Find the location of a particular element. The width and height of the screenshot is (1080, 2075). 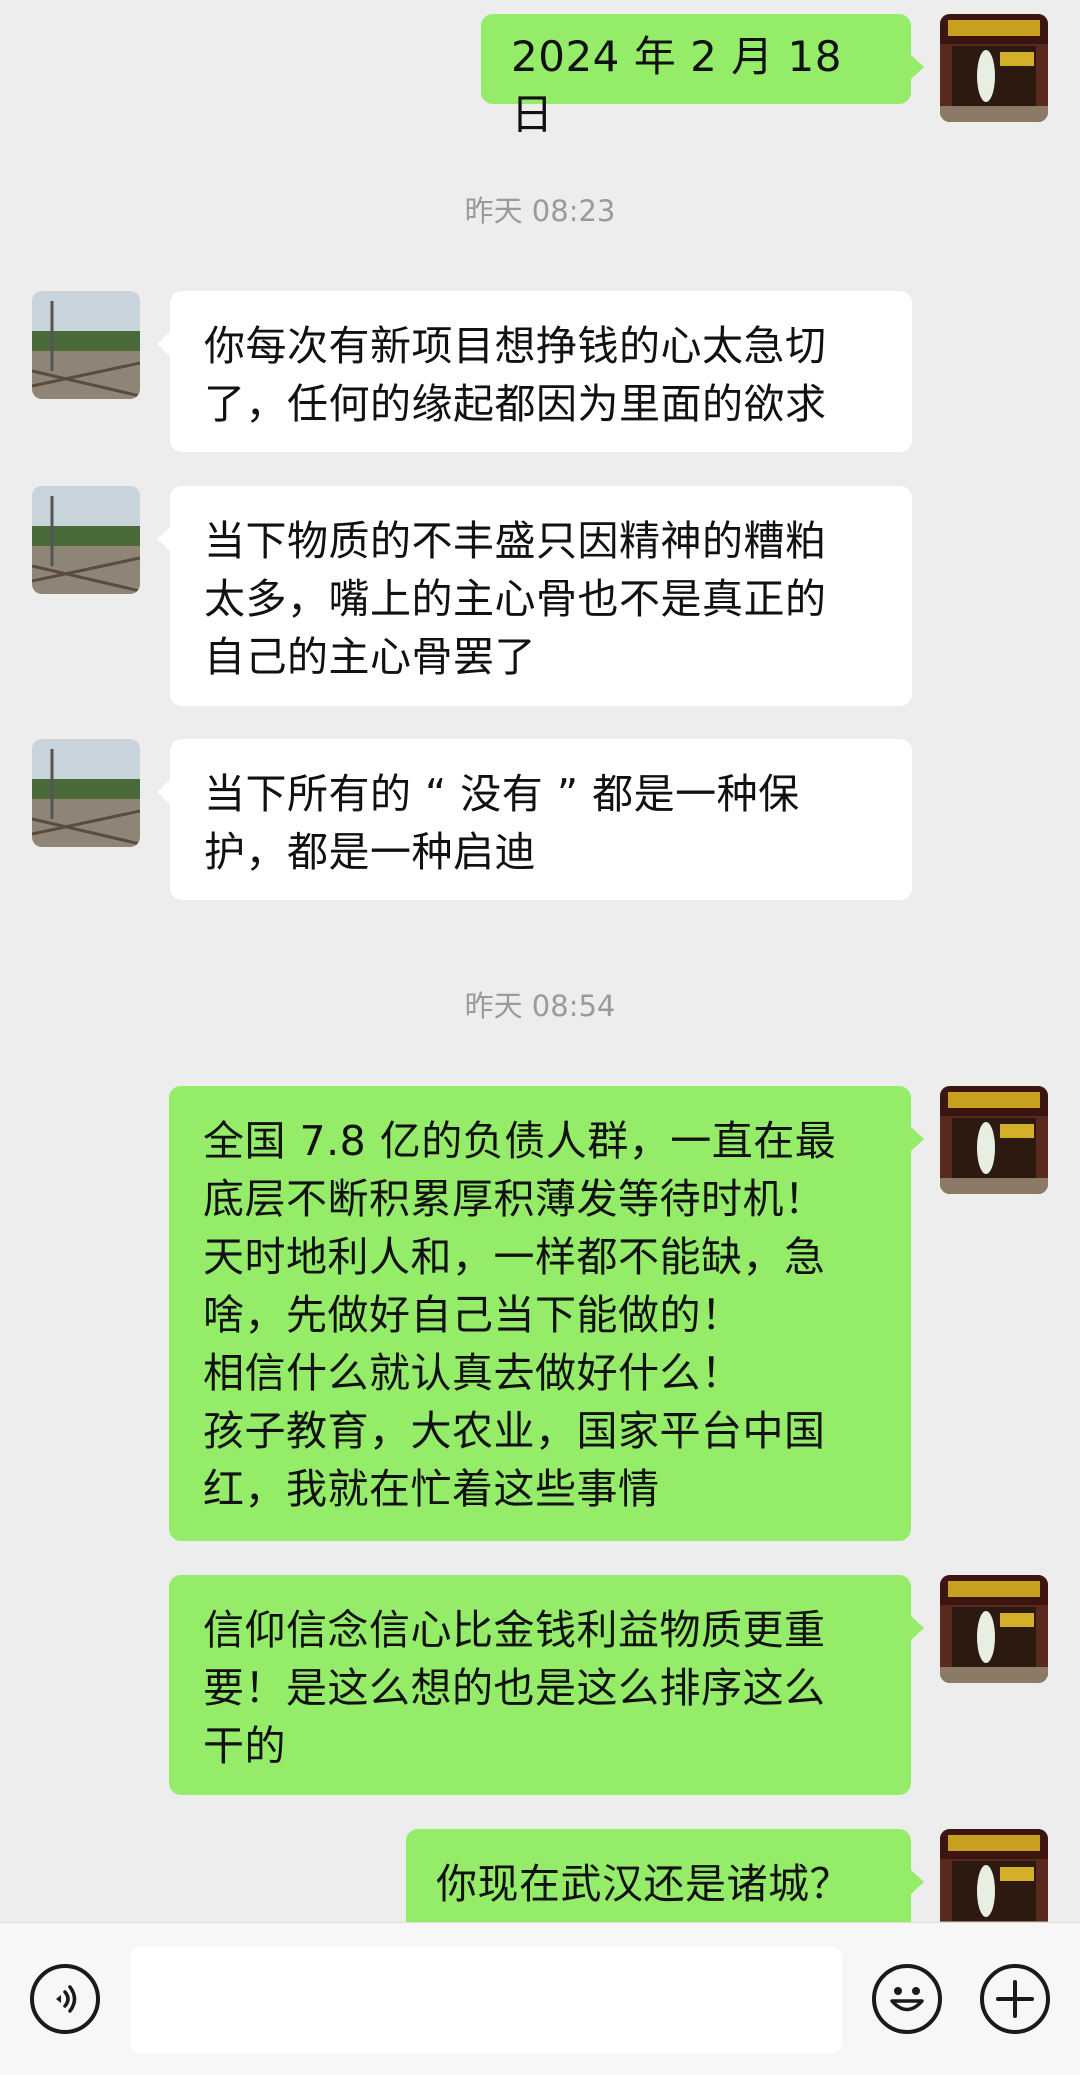

timestamp: 昨天 08:23 is located at coordinates (540, 211).